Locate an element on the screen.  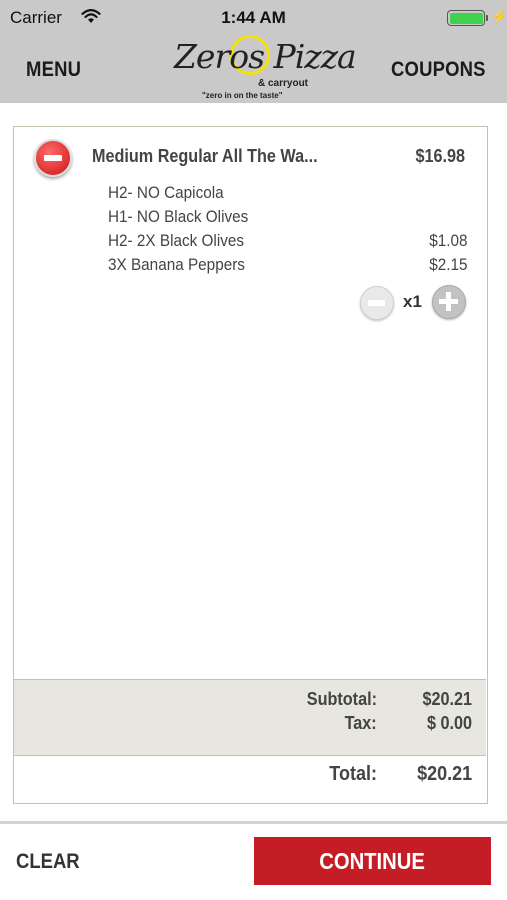
item-price: $16.98 is located at coordinates (440, 156).